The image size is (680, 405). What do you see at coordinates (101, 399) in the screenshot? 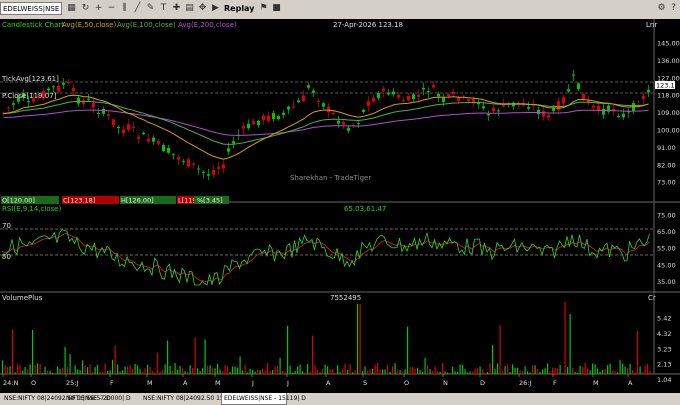
I see `tab-nifty-2: NIFTY|NSE - 20000| D` at bounding box center [101, 399].